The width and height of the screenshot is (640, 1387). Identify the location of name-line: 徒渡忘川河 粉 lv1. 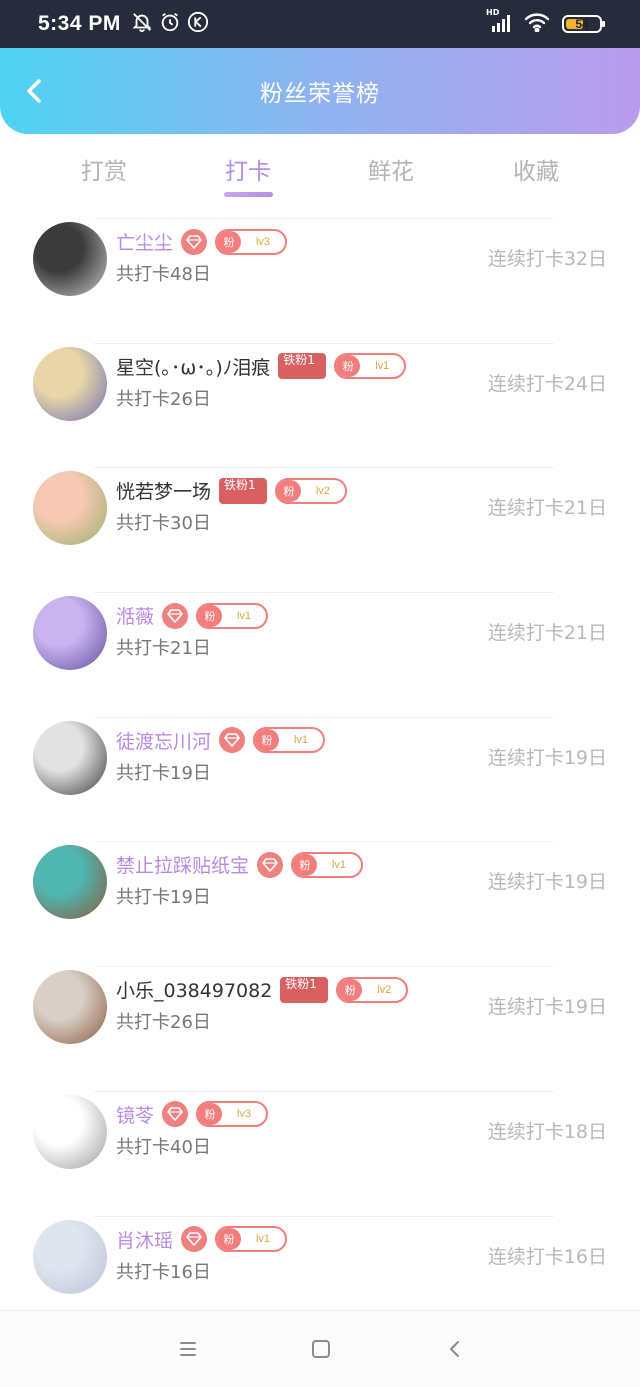
(221, 740).